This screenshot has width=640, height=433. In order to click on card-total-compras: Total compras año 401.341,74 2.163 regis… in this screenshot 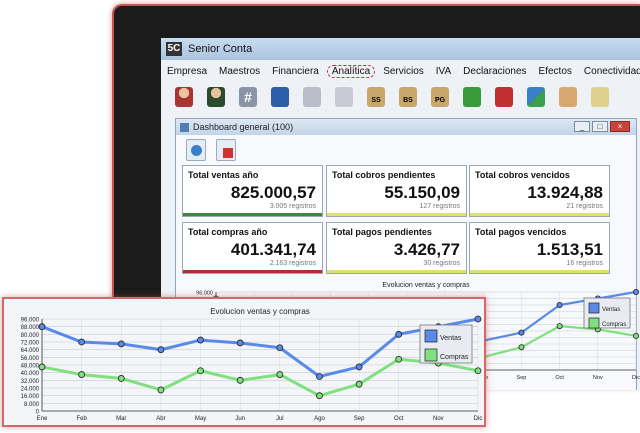, I will do `click(252, 248)`.